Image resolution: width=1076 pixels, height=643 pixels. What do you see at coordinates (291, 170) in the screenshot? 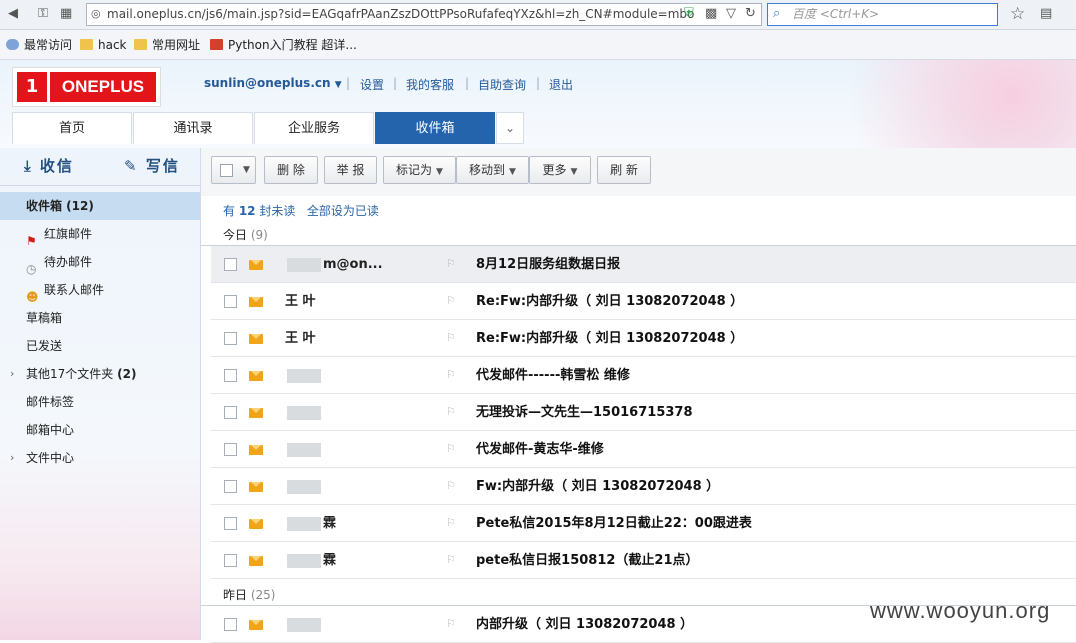
I see `delete-button: 删 除` at bounding box center [291, 170].